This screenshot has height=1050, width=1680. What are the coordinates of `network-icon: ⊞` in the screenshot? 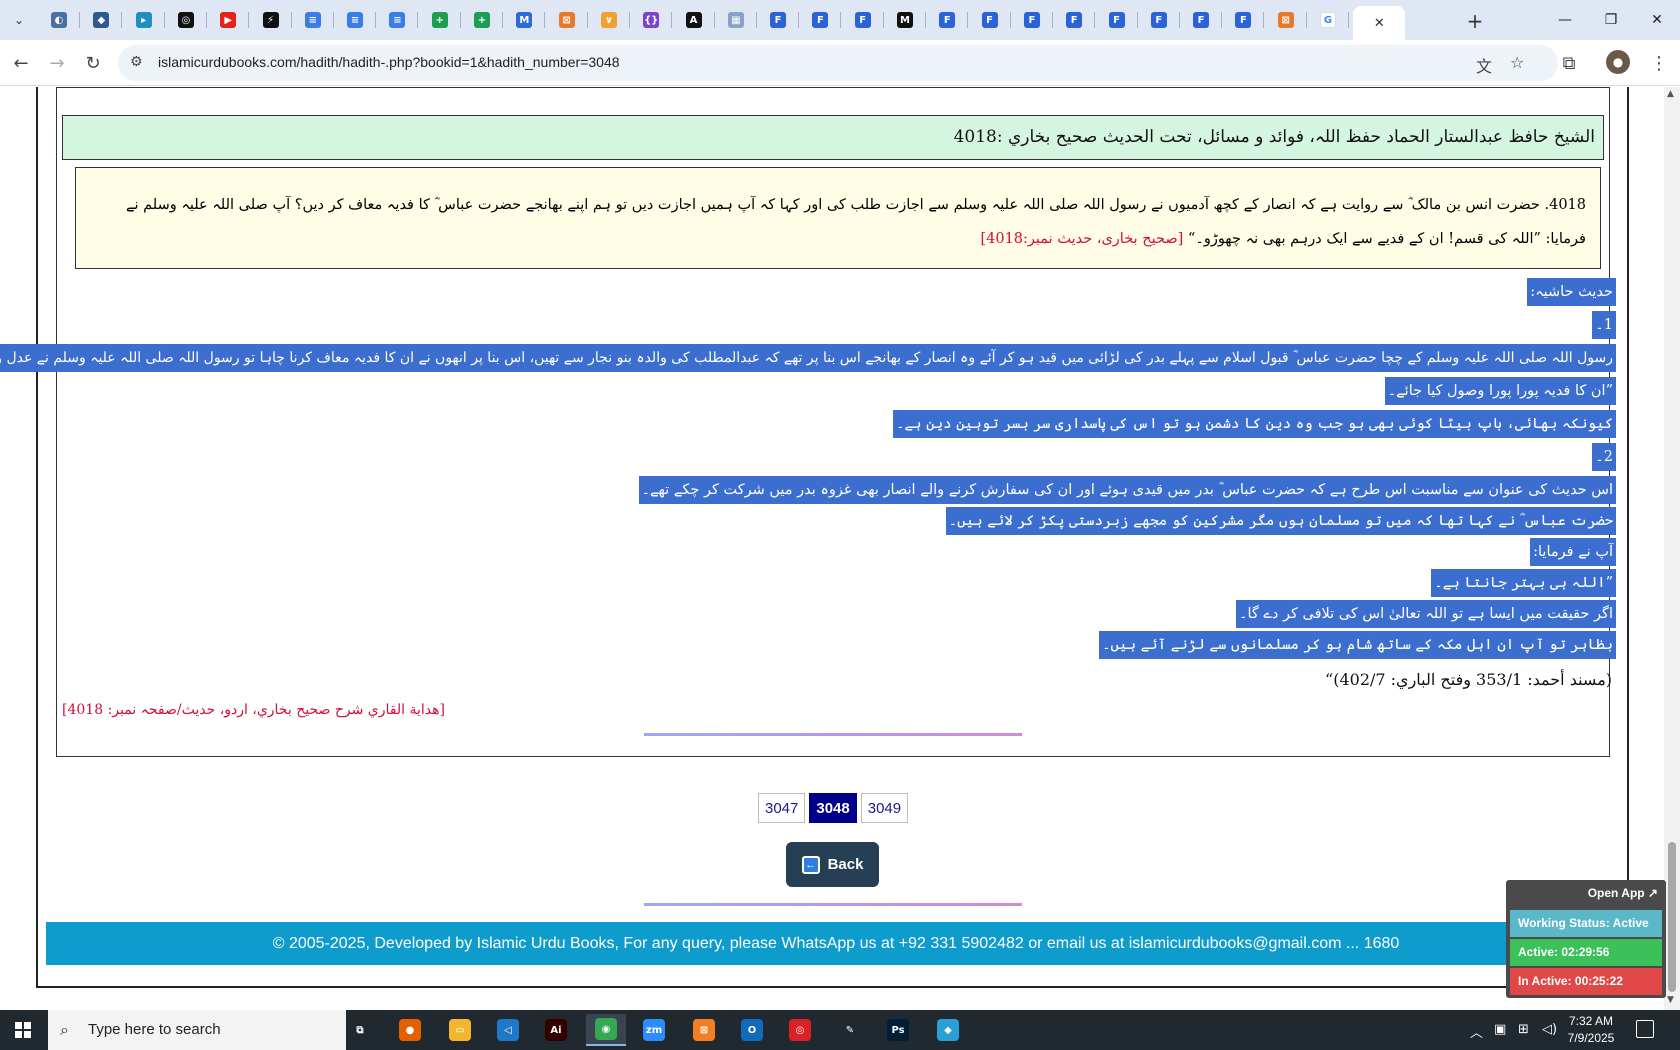 It's located at (1523, 1029).